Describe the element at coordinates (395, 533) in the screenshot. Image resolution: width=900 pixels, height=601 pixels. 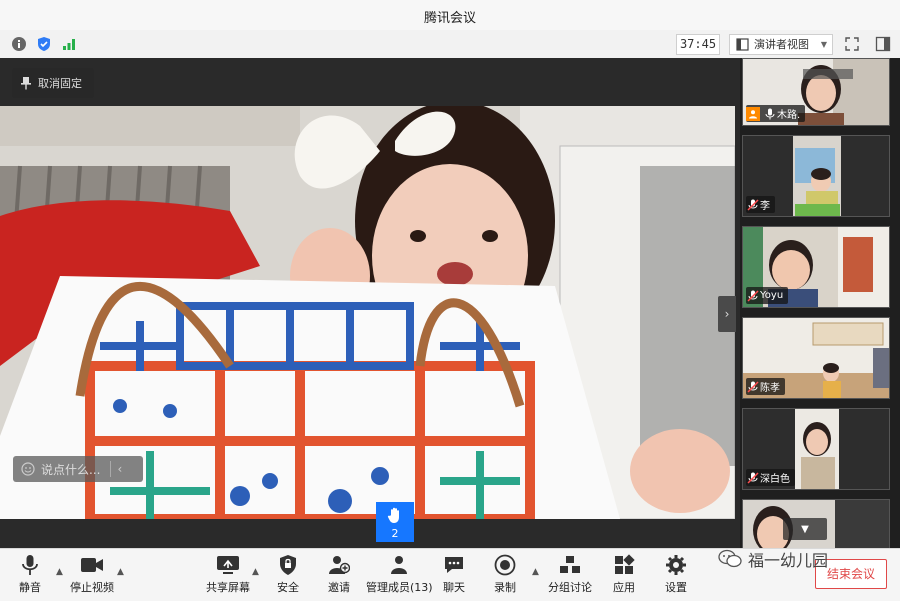
I see `raise-hand-count: 2` at that location.